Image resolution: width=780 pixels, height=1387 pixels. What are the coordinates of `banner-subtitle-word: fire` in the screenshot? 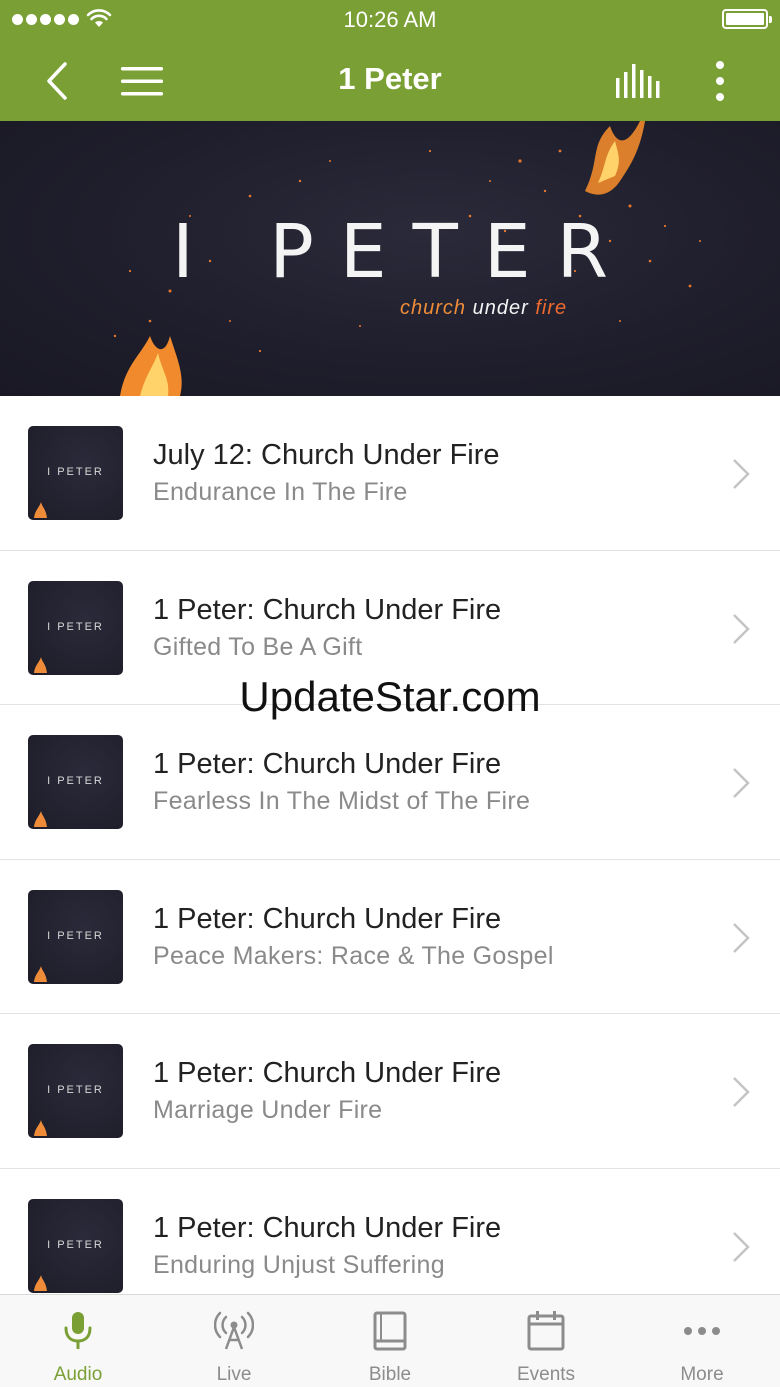 It's located at (551, 308).